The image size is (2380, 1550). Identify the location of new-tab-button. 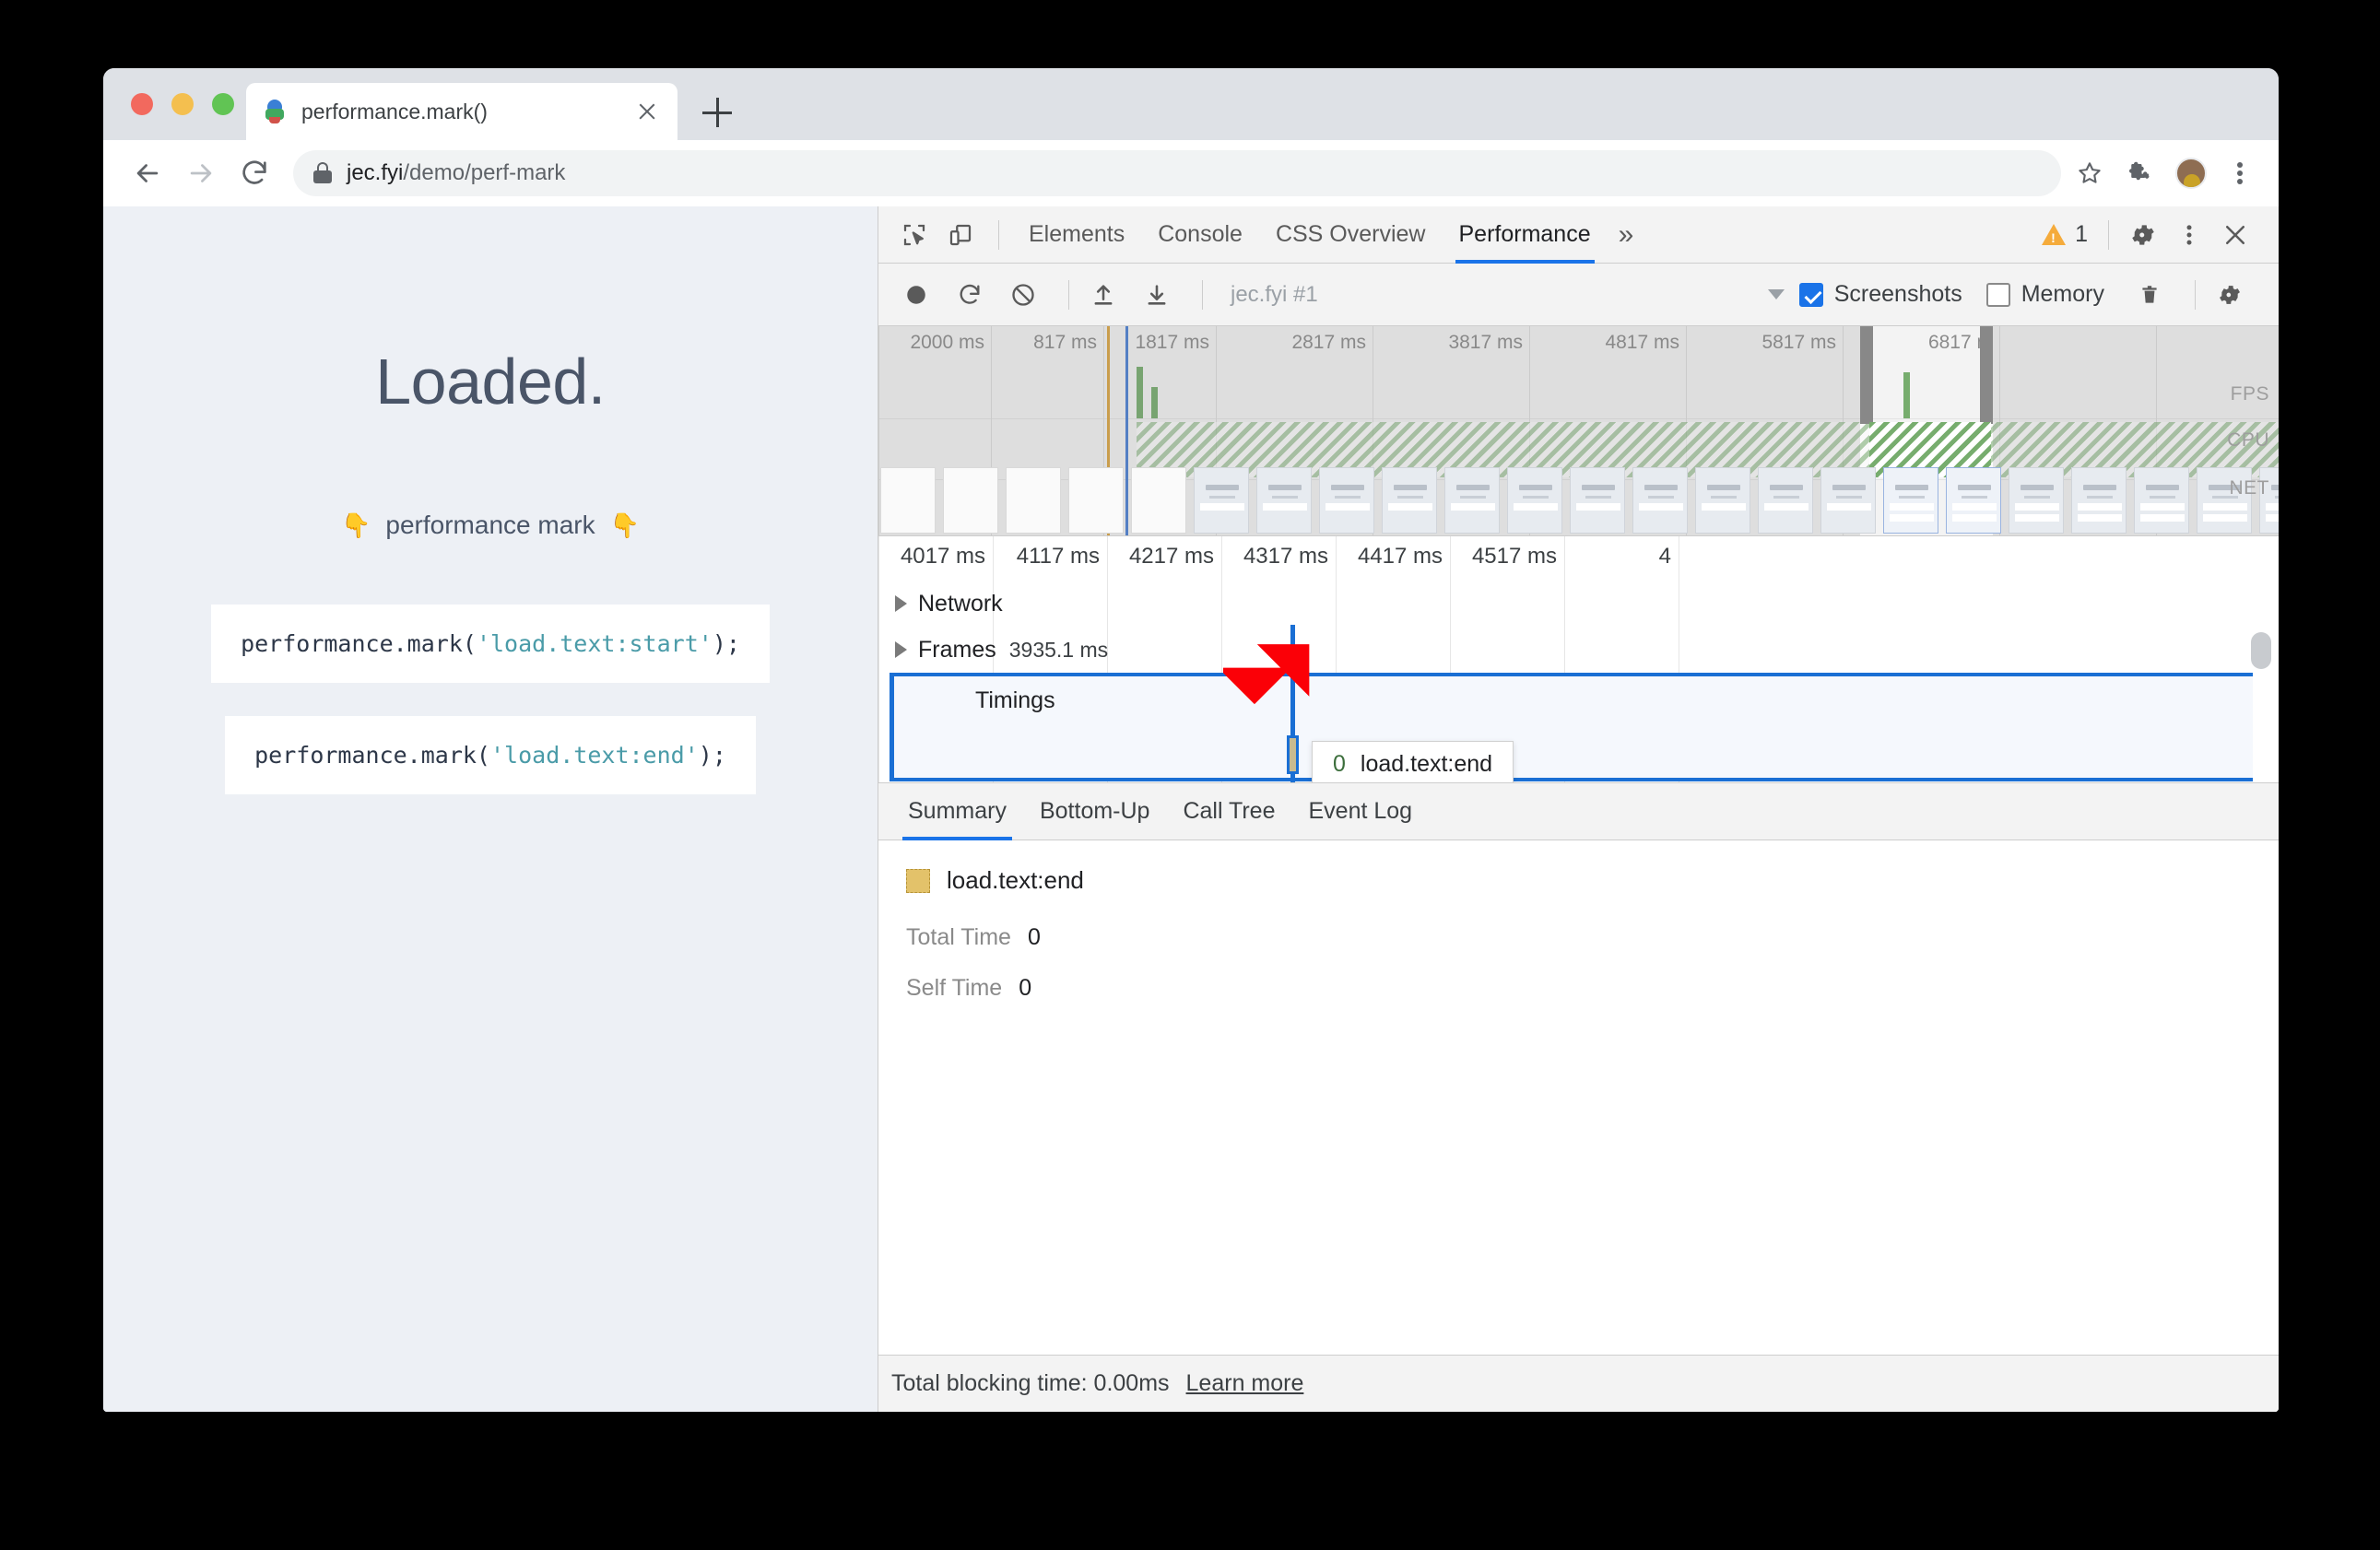
(717, 112).